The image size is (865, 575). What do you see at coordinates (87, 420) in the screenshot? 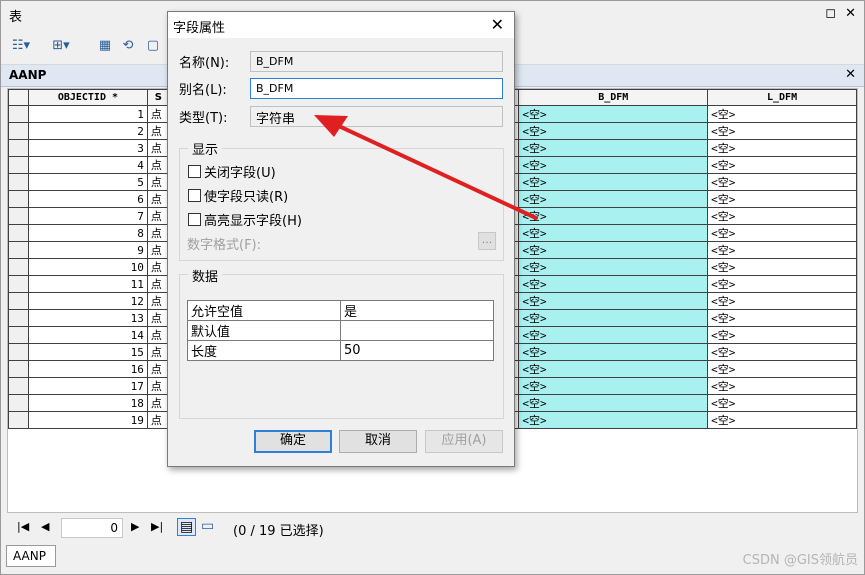
I see `cell-objectid: 19` at bounding box center [87, 420].